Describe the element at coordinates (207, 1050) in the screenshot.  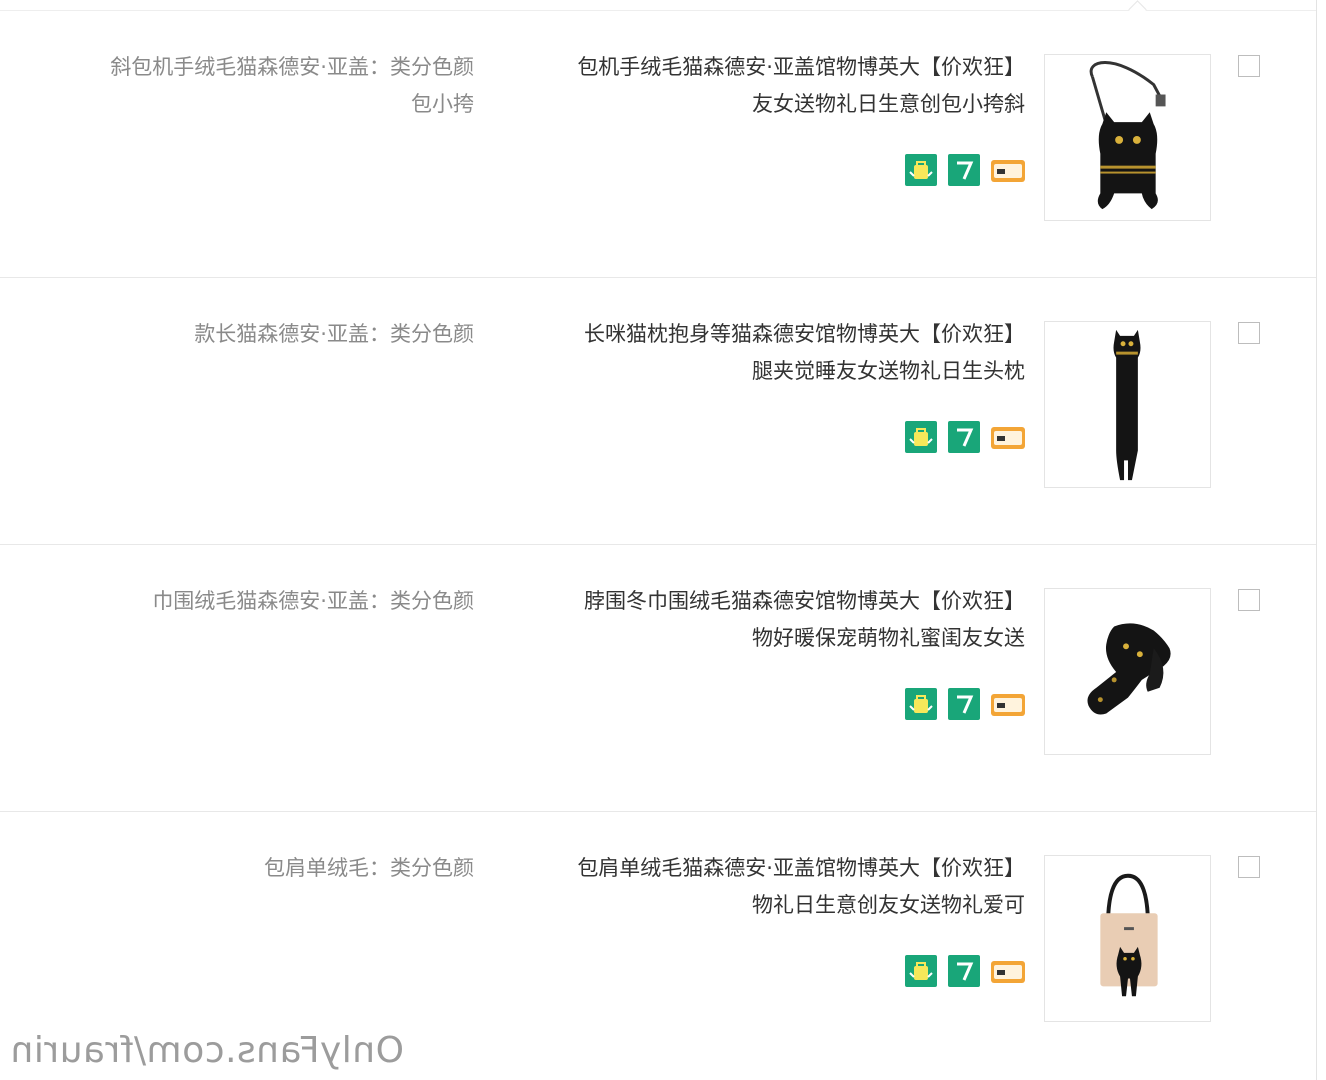
I see `watermark: OnlyFans.com/fraurin` at that location.